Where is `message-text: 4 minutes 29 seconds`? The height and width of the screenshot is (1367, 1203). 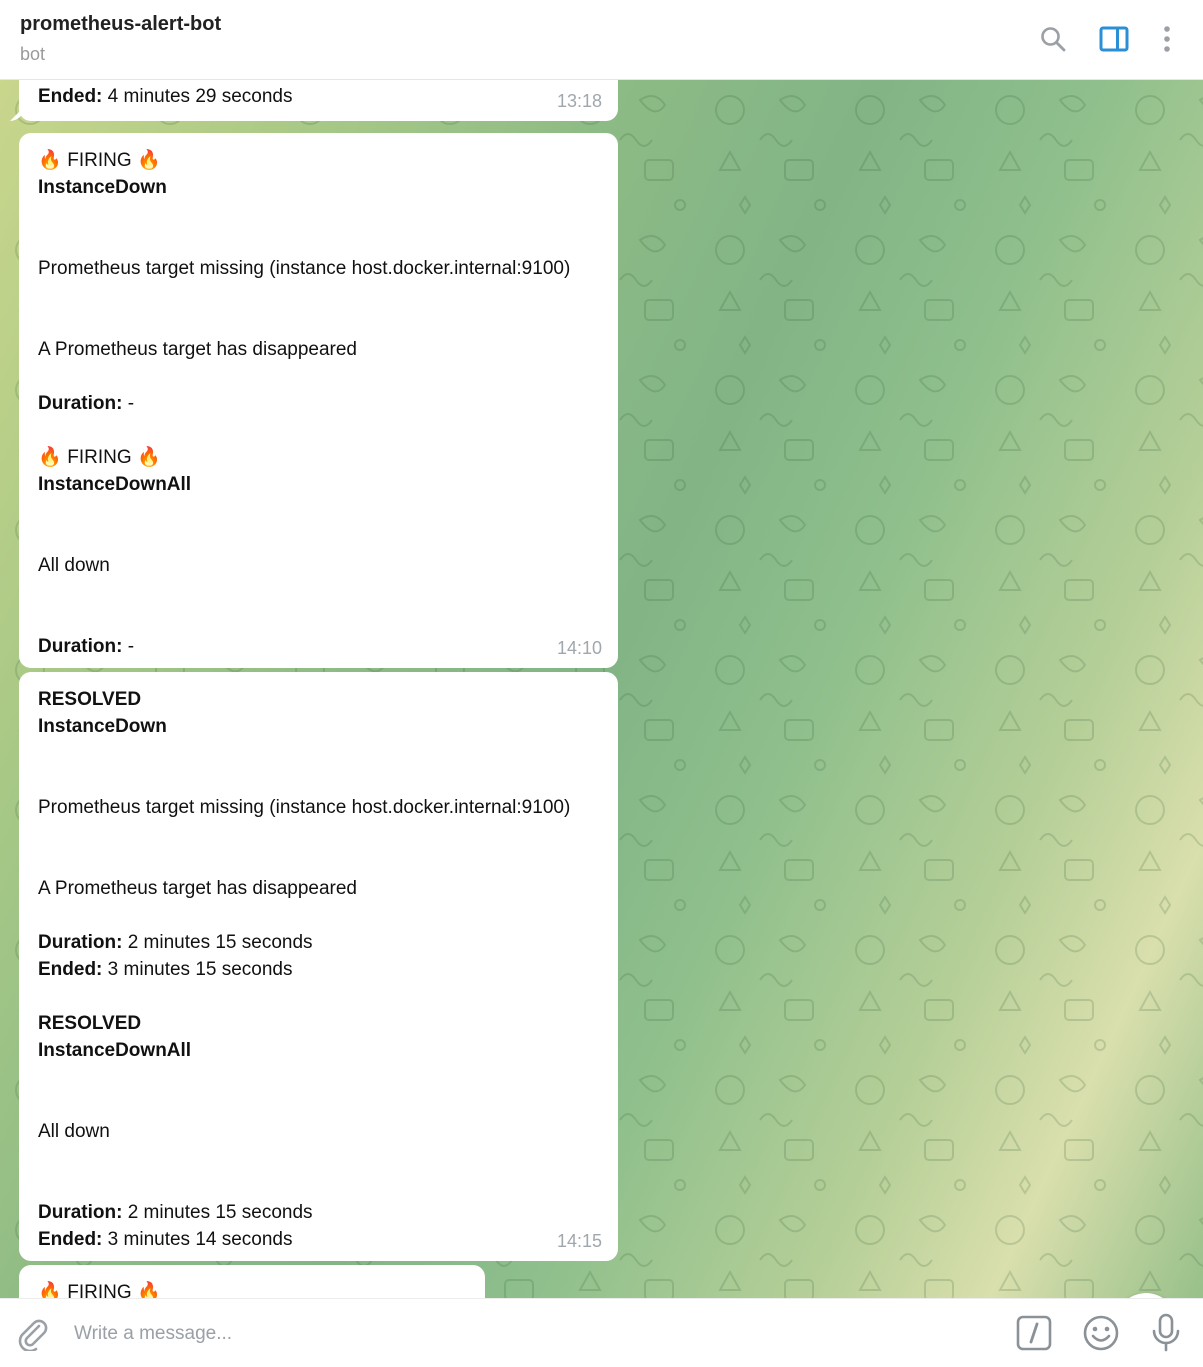
message-text: 4 minutes 29 seconds is located at coordinates (197, 96).